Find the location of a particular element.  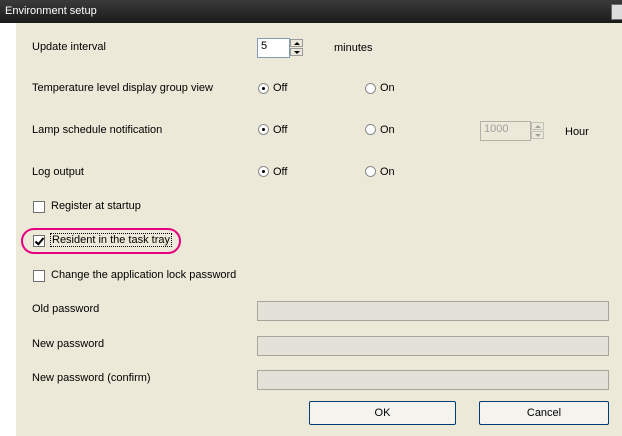

old-password-label: Old password is located at coordinates (66, 309).